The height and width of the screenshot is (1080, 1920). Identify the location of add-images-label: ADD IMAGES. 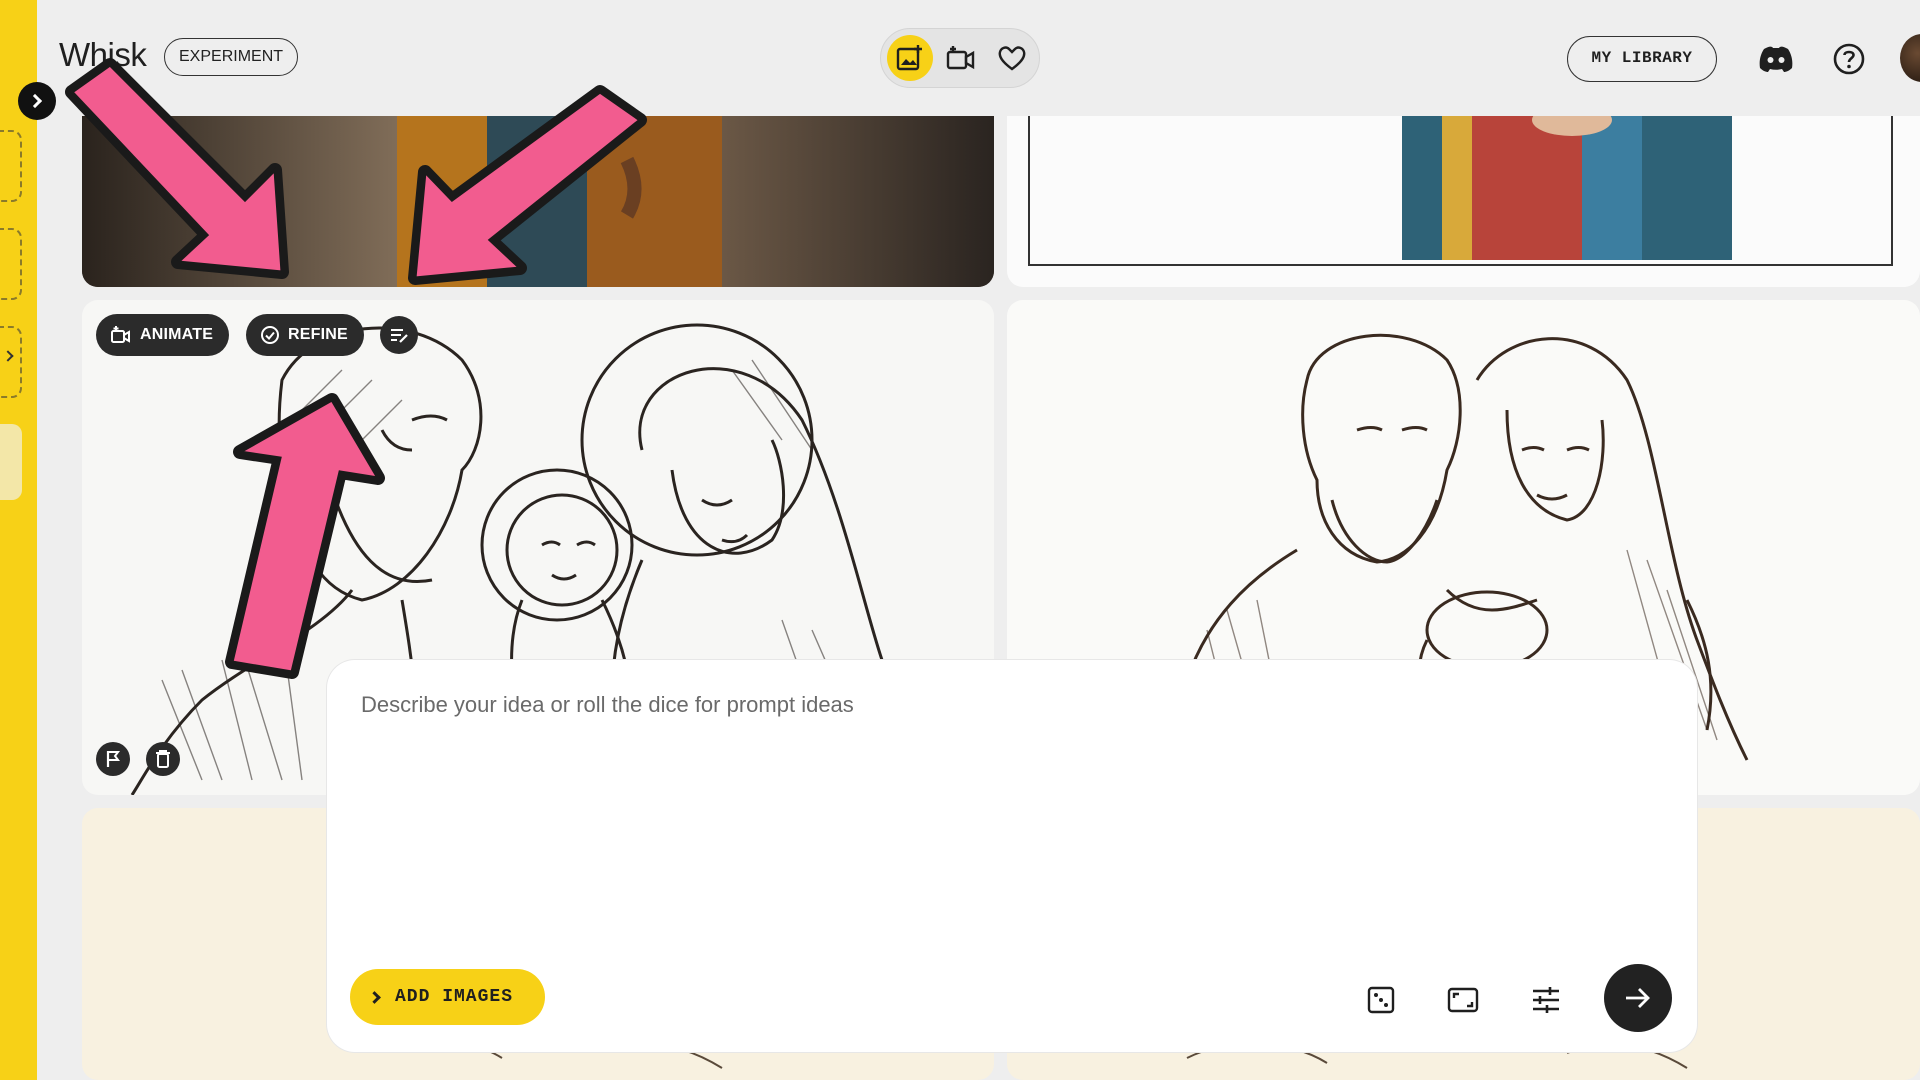
(454, 997).